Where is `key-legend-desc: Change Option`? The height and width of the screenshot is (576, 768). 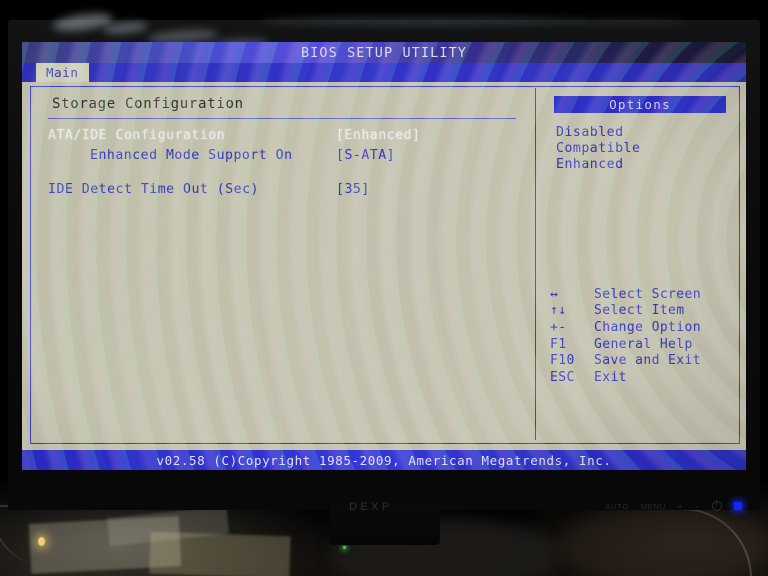 key-legend-desc: Change Option is located at coordinates (647, 327).